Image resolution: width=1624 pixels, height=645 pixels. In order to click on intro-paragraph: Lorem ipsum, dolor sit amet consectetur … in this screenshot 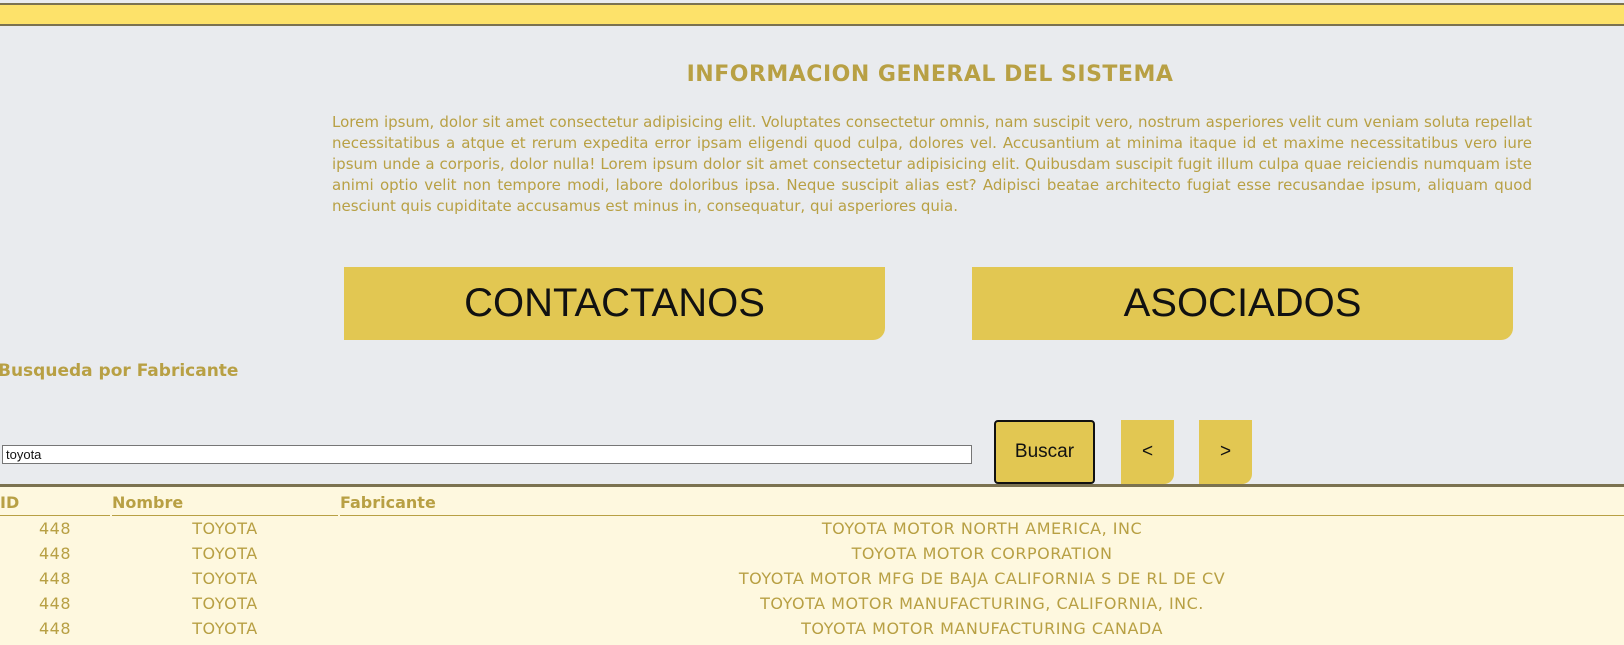, I will do `click(932, 164)`.